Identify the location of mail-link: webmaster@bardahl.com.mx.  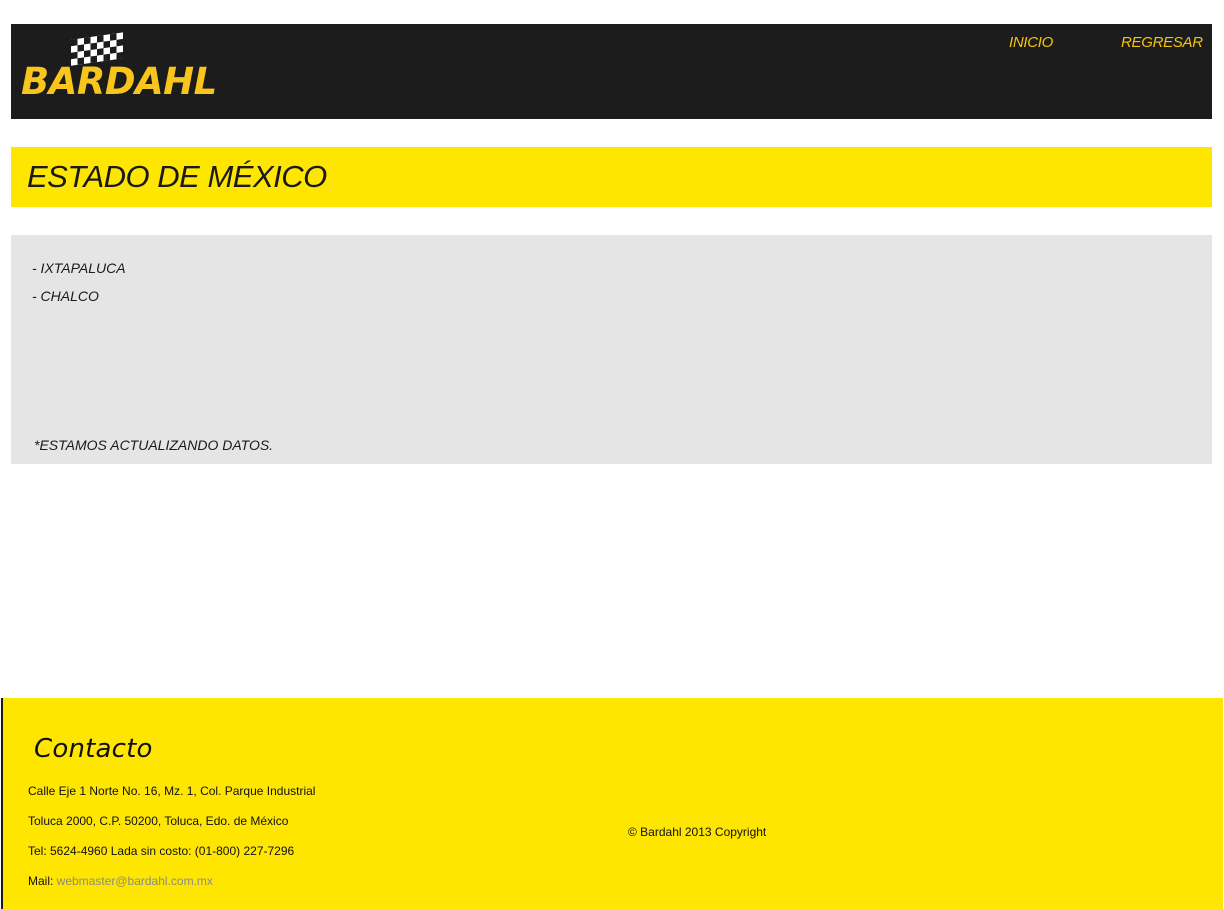
(135, 881).